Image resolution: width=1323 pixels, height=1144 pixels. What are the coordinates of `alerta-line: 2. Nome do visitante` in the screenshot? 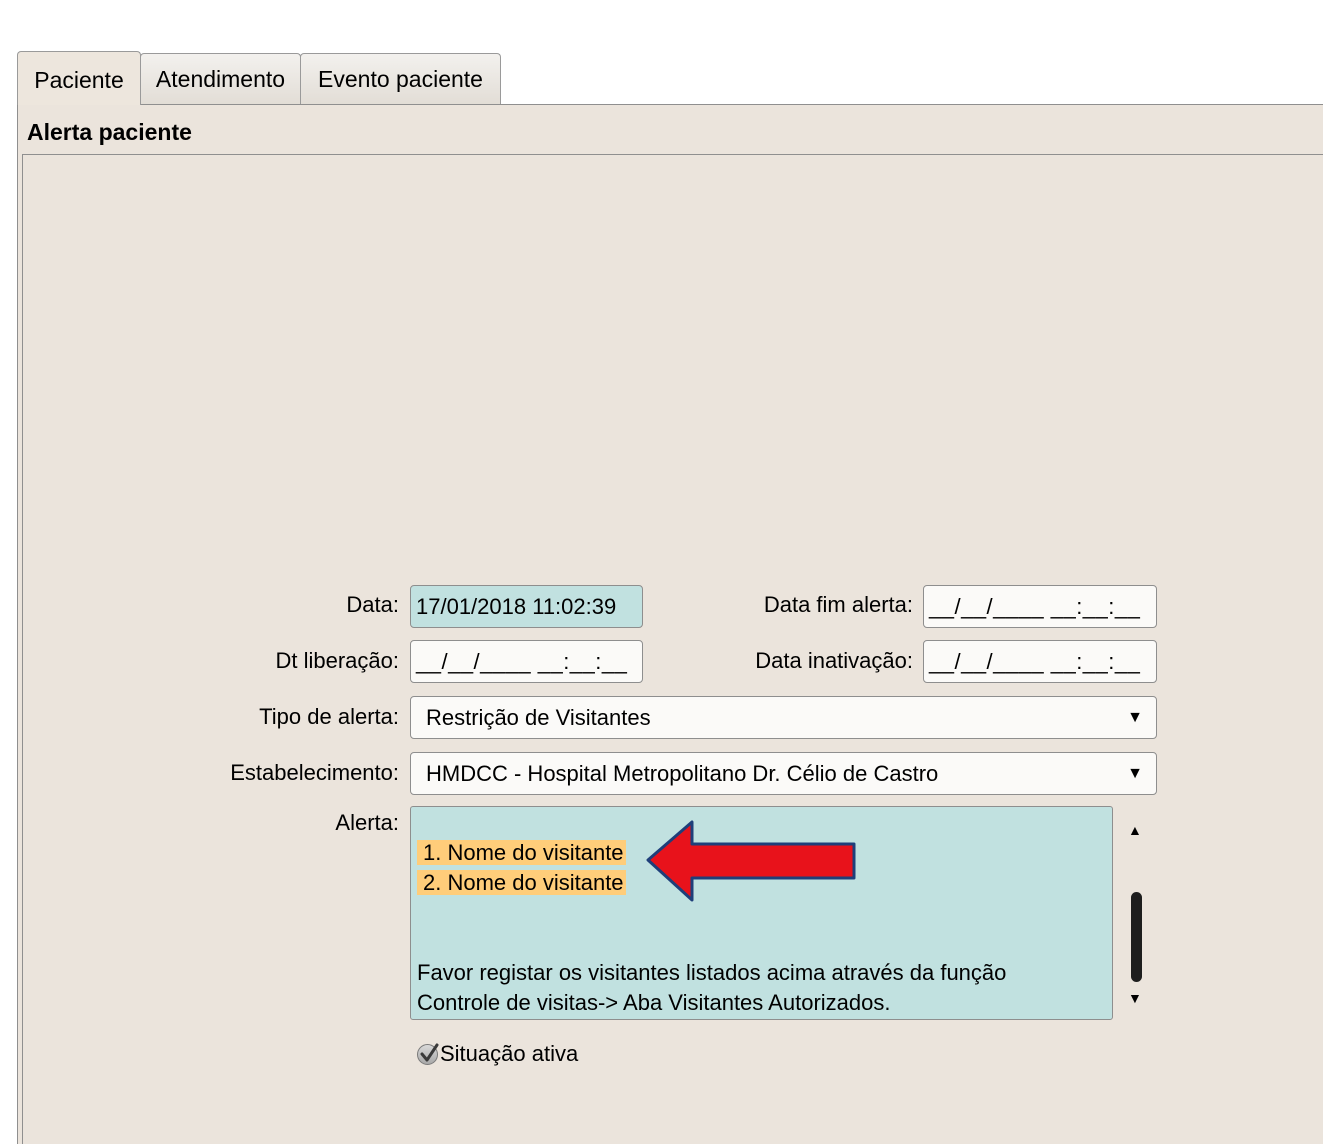 It's located at (521, 883).